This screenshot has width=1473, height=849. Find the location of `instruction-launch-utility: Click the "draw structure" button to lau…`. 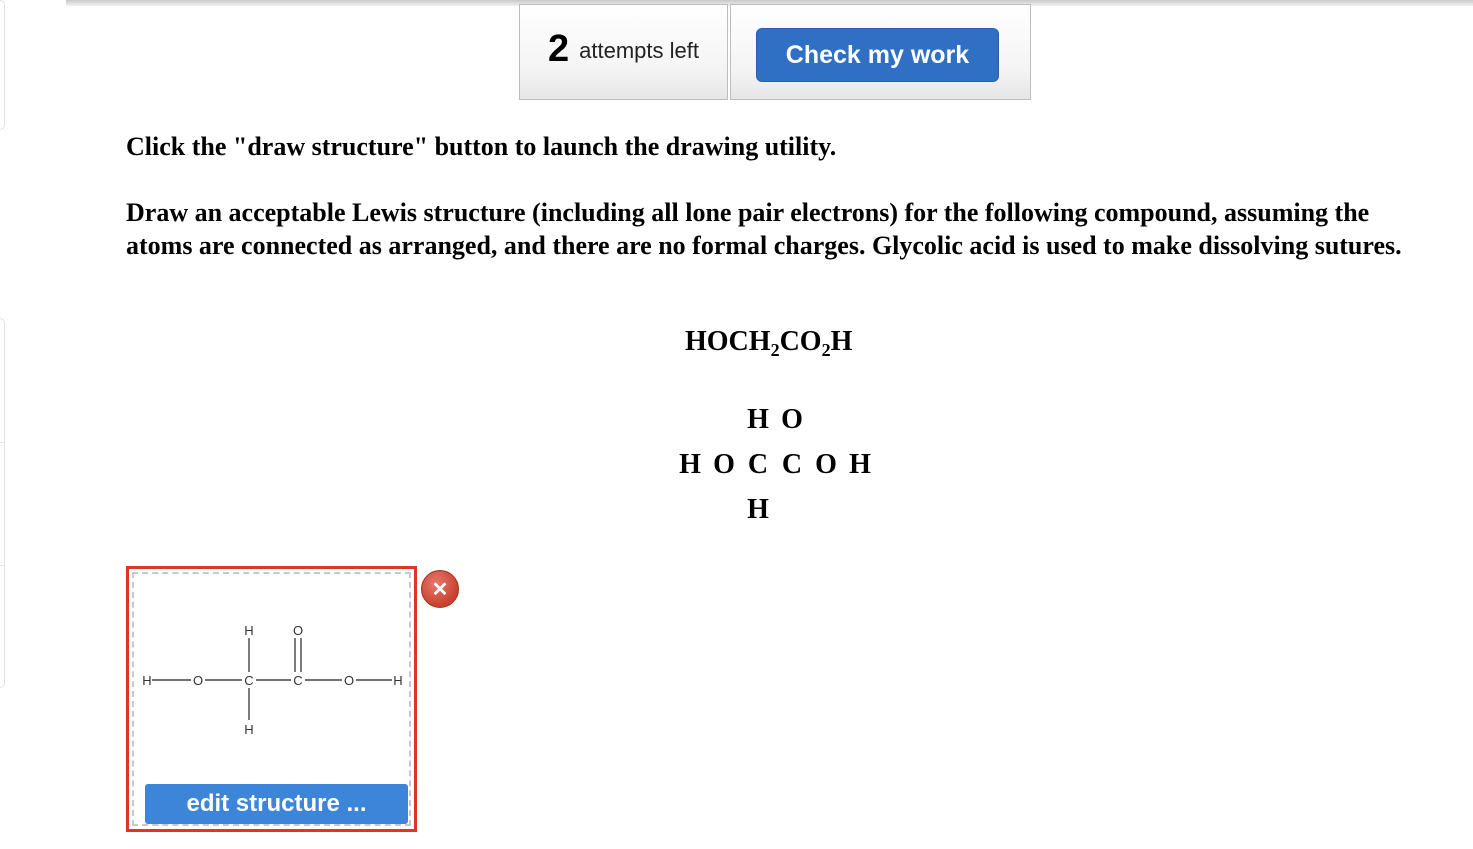

instruction-launch-utility: Click the "draw structure" button to lau… is located at coordinates (481, 146).